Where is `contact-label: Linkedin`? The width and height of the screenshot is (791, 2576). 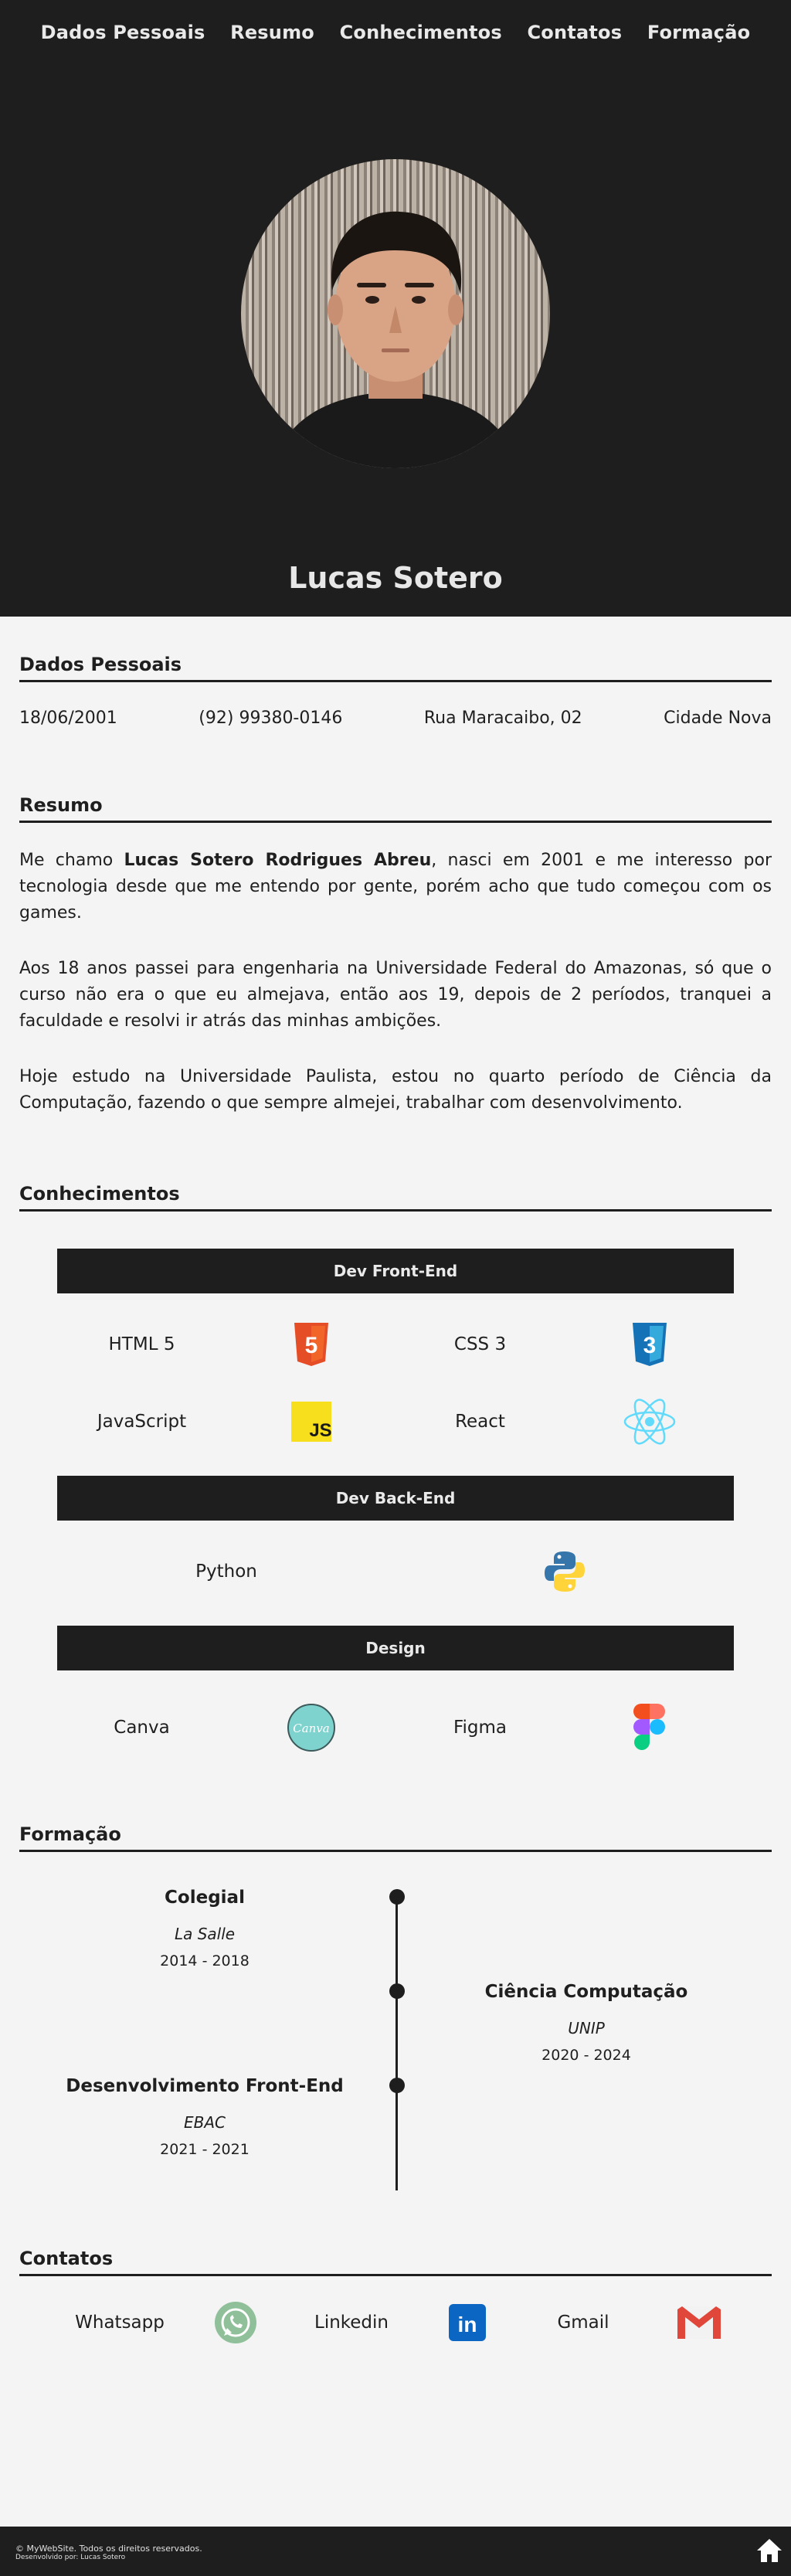
contact-label: Linkedin is located at coordinates (352, 2323).